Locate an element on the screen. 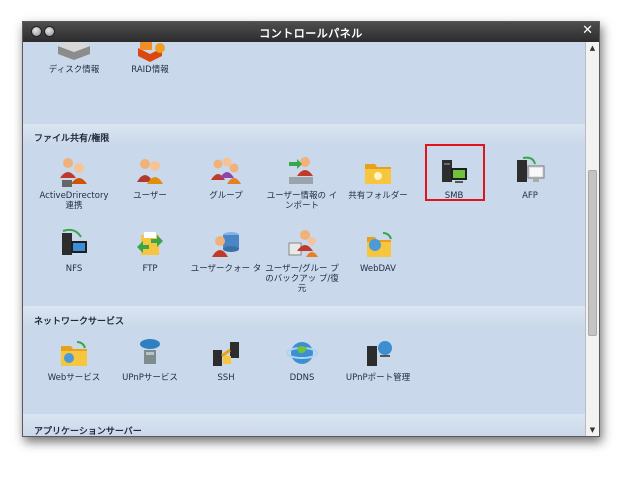 This screenshot has width=642, height=479. scroll-down-icon: ▼ is located at coordinates (592, 430).